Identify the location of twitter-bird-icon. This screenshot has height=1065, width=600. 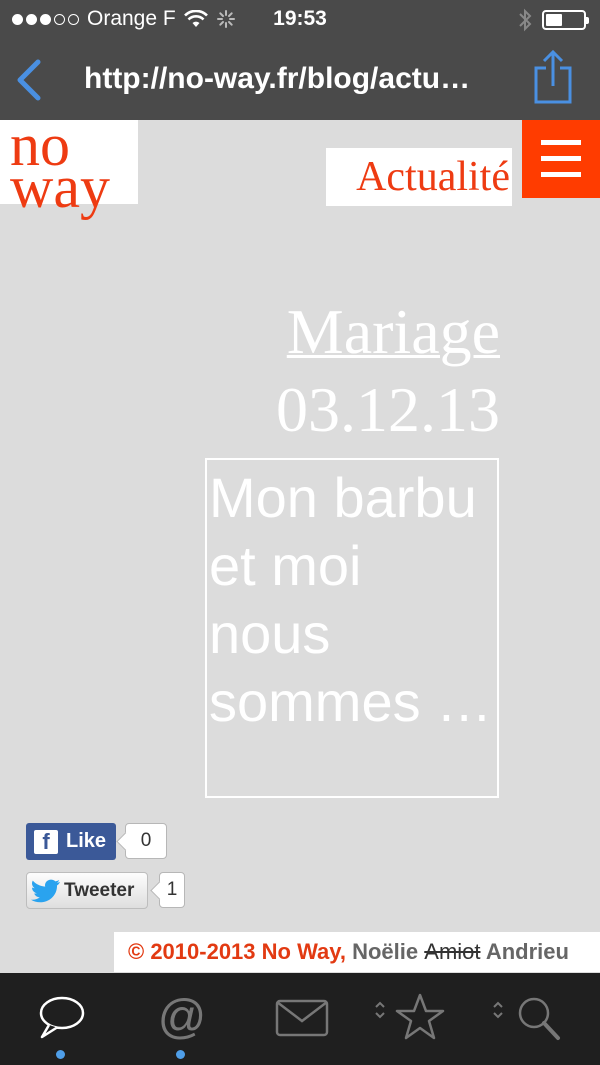
(45, 890).